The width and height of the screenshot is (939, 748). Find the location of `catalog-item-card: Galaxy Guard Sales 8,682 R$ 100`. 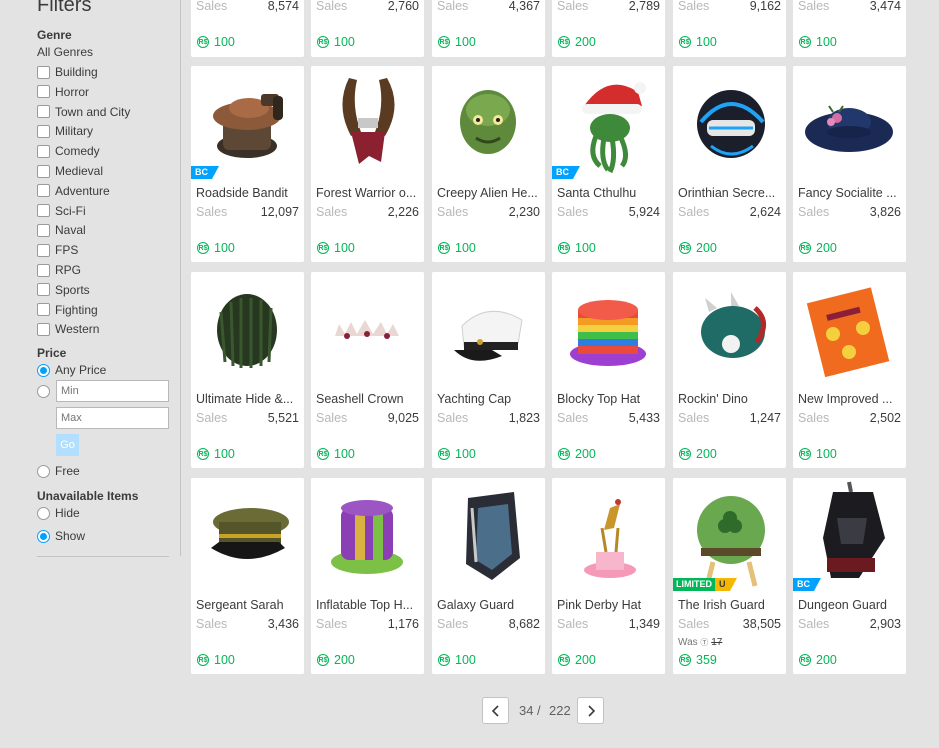

catalog-item-card: Galaxy Guard Sales 8,682 R$ 100 is located at coordinates (488, 576).